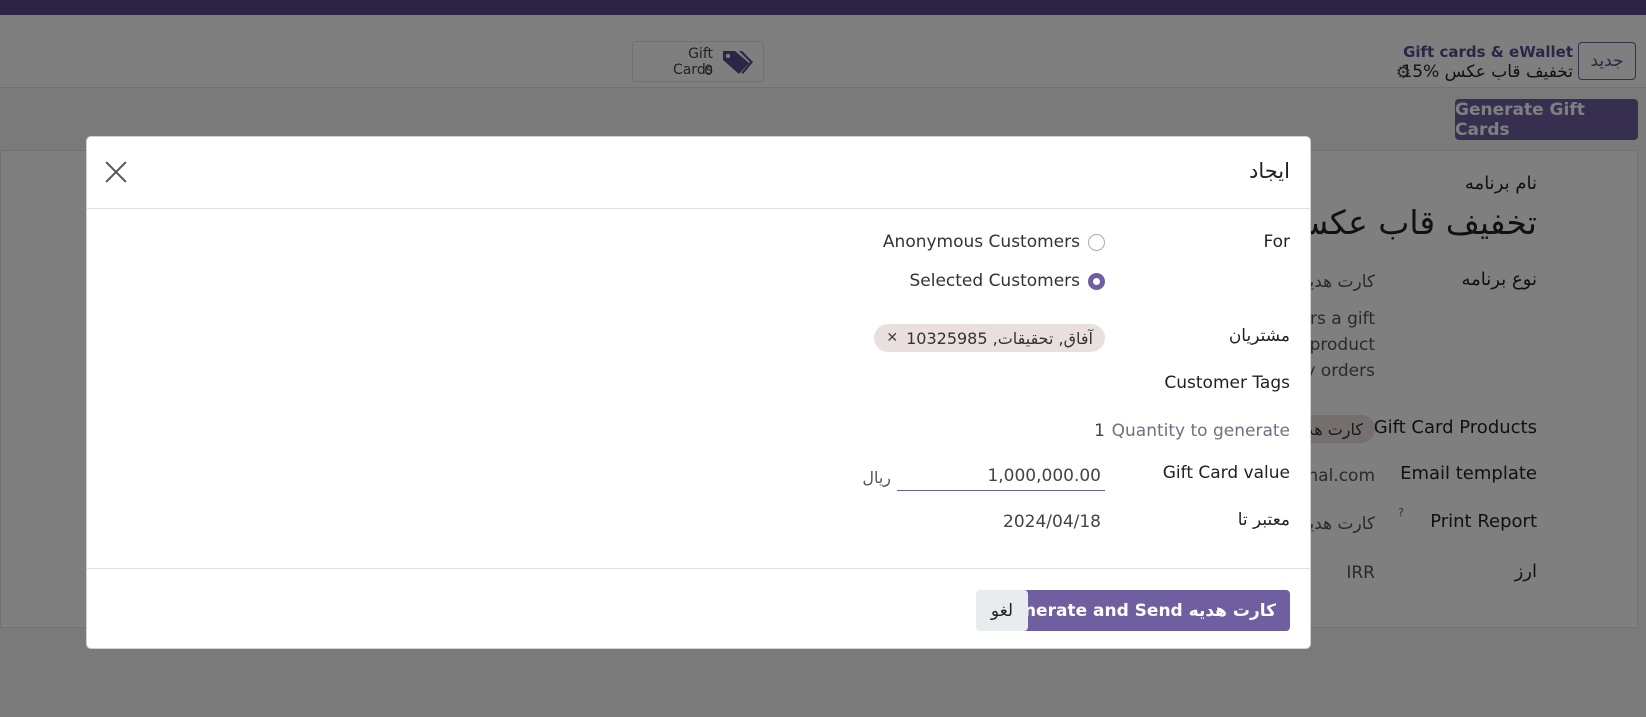 This screenshot has width=1646, height=717. Describe the element at coordinates (1002, 610) in the screenshot. I see `cancel-button: لغو` at that location.